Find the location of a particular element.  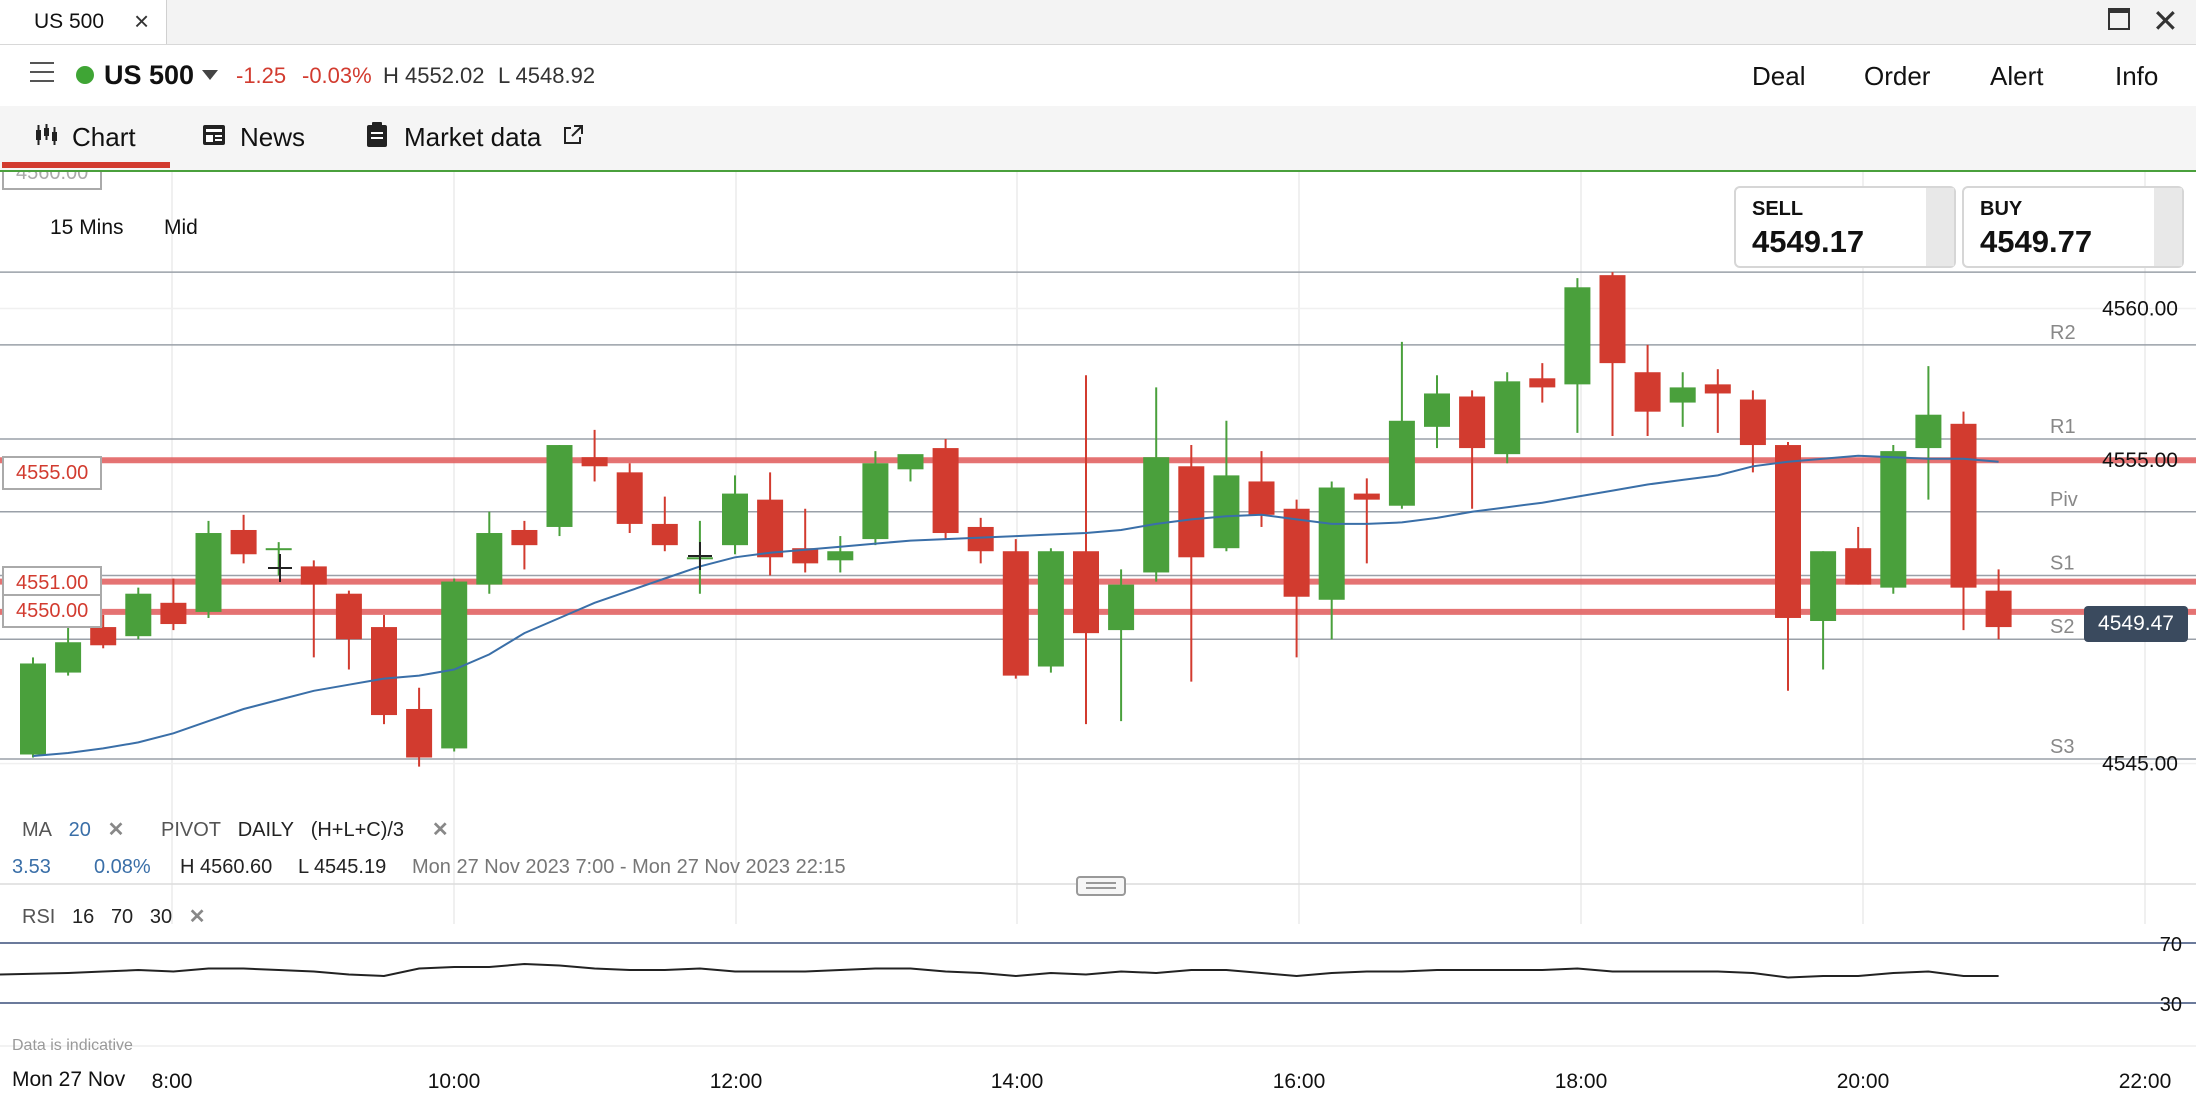

market-open-status-icon is located at coordinates (85, 75).